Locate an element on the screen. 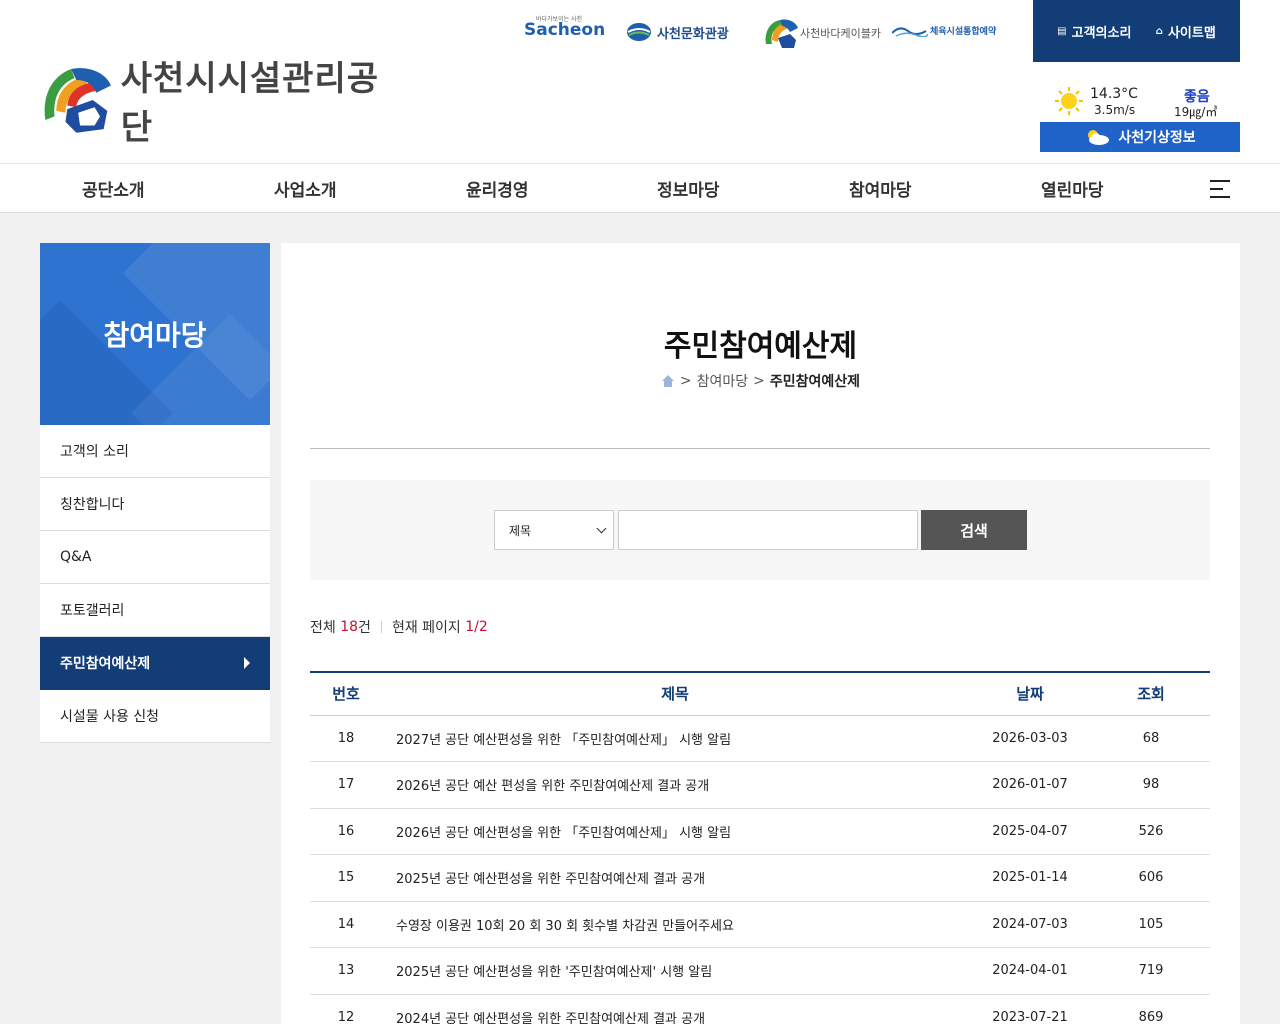 The height and width of the screenshot is (1024, 1280). side-nav-label: 고객의 소리 is located at coordinates (94, 452).